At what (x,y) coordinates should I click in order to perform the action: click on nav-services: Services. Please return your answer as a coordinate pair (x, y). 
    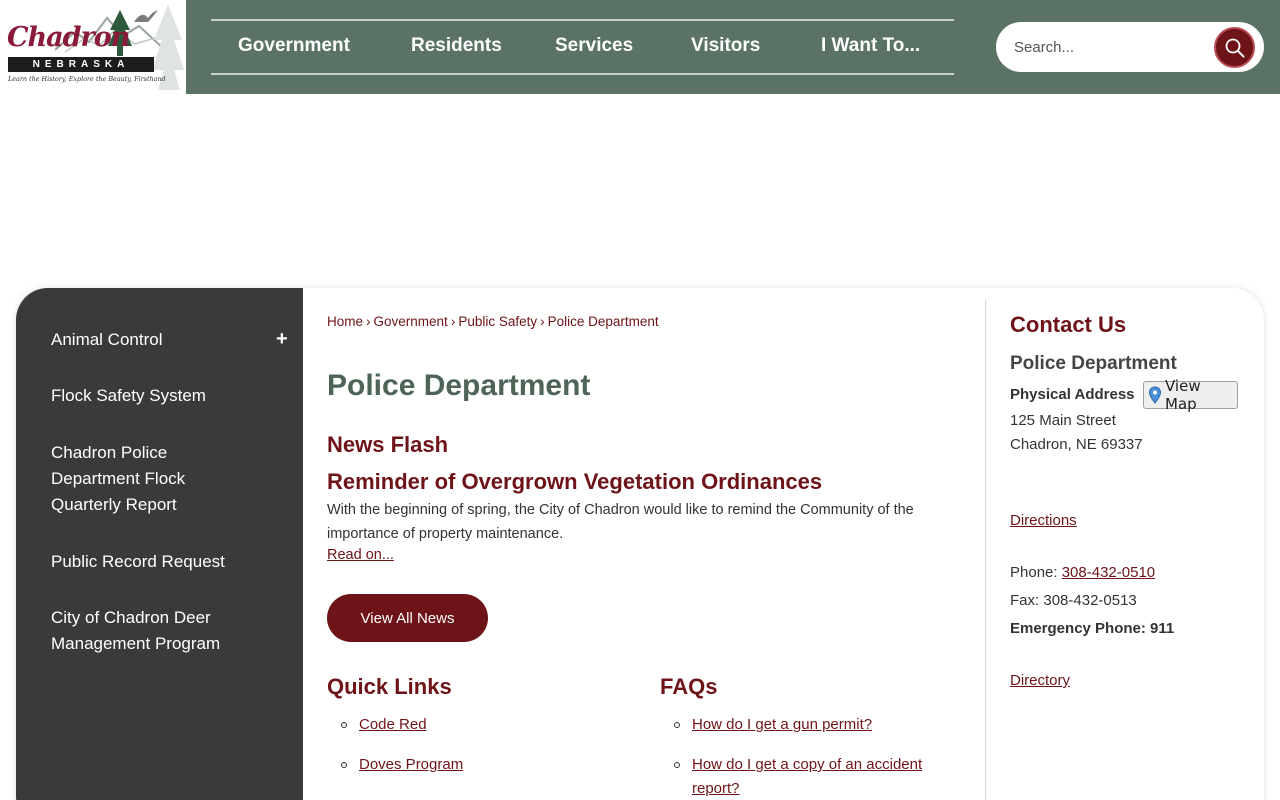
    Looking at the image, I should click on (594, 46).